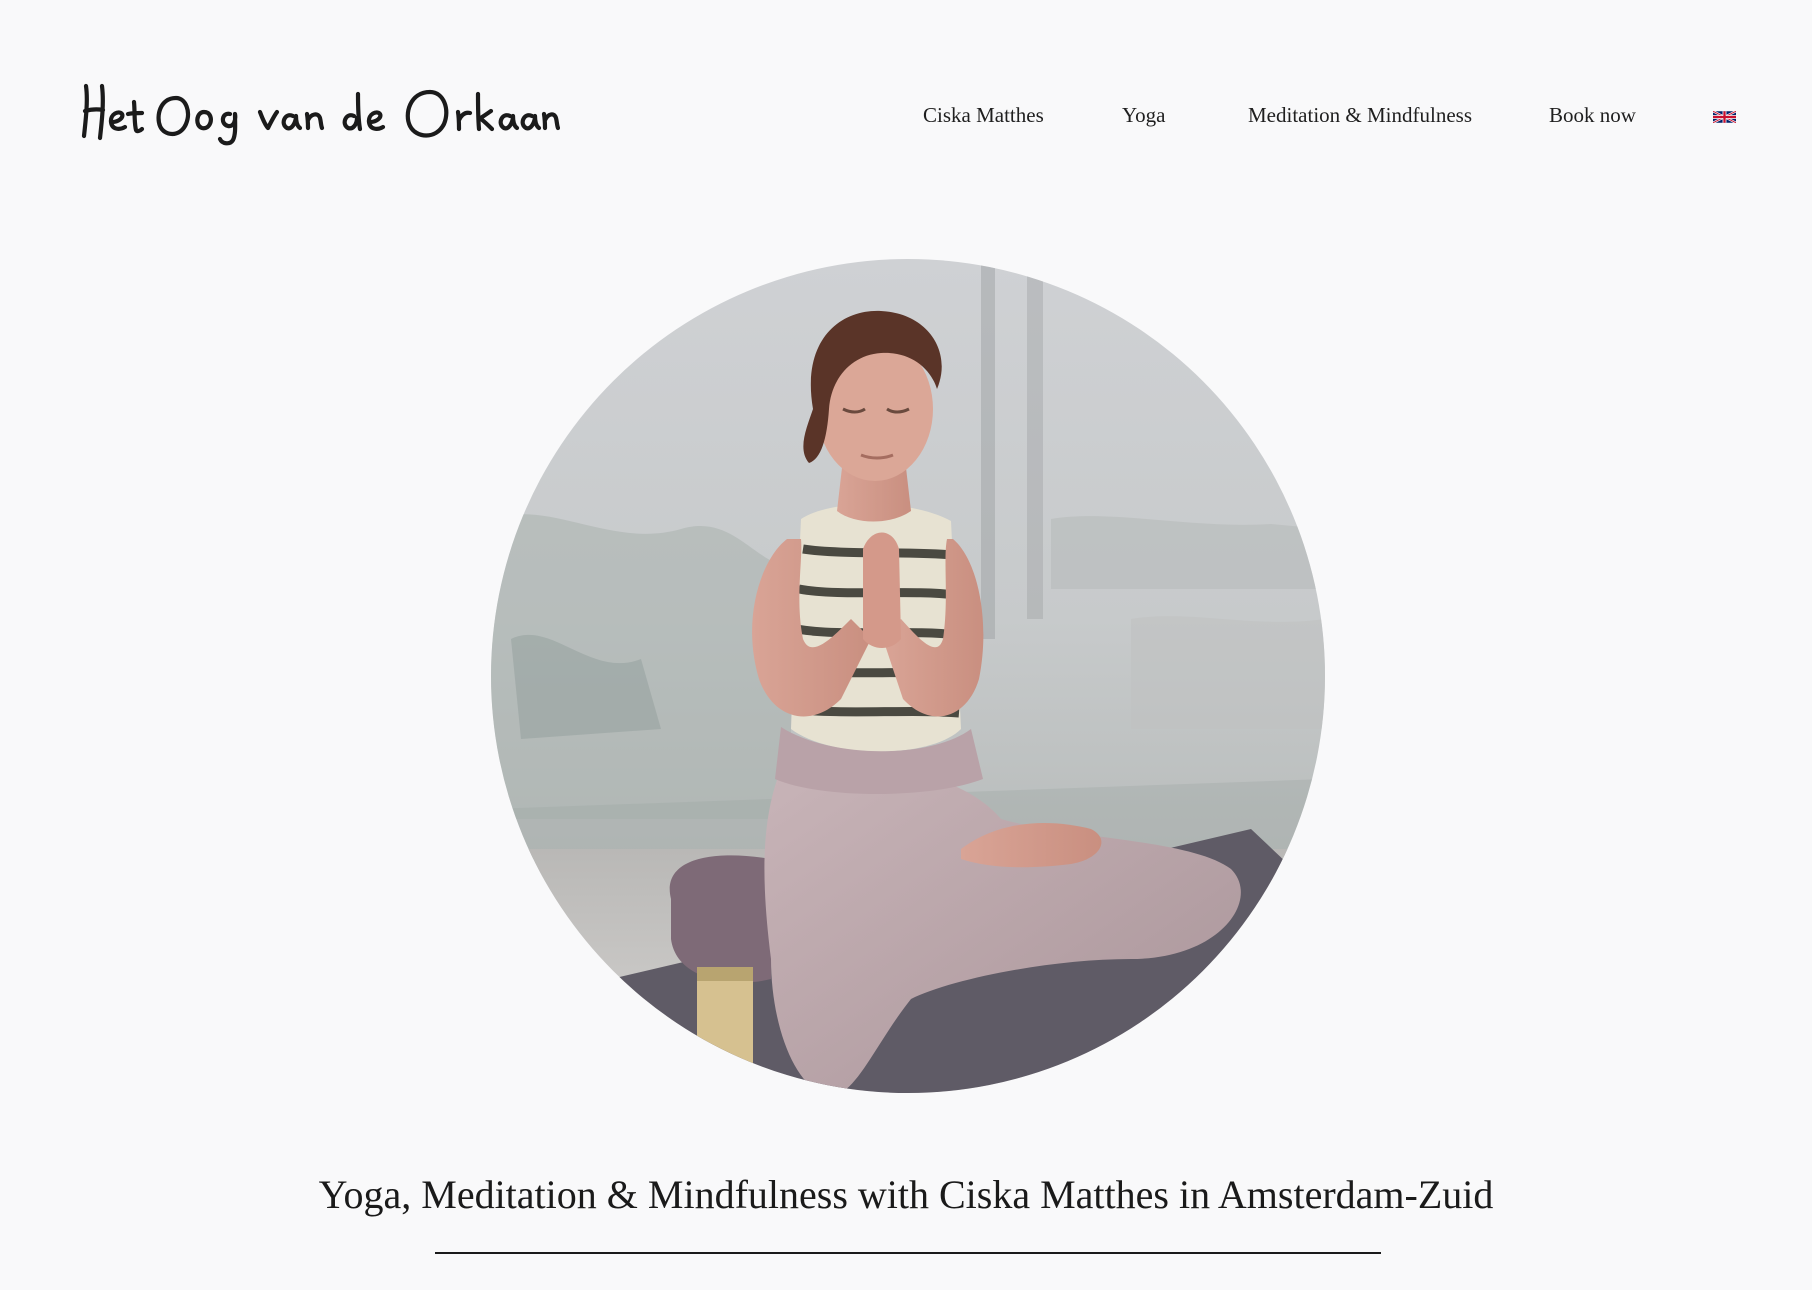  I want to click on nav-item-ciska-matthes: Ciska Matthes, so click(983, 115).